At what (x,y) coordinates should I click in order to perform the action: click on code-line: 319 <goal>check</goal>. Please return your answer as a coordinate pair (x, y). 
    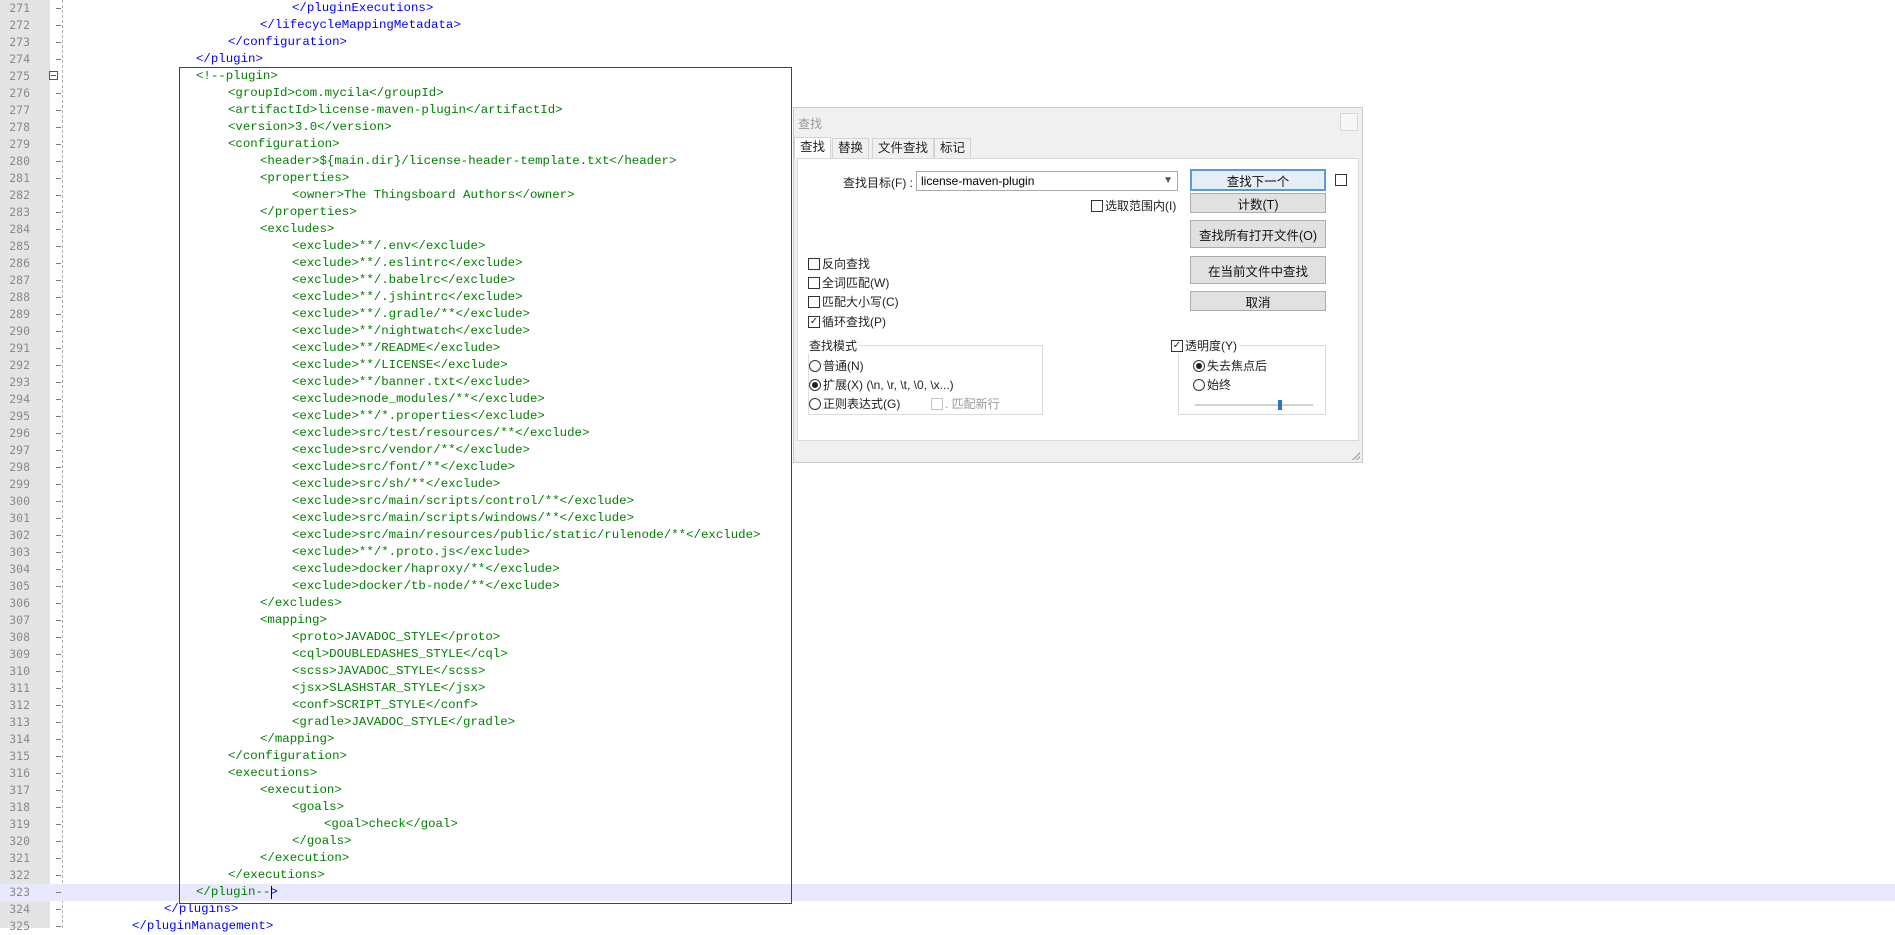
    Looking at the image, I should click on (947, 824).